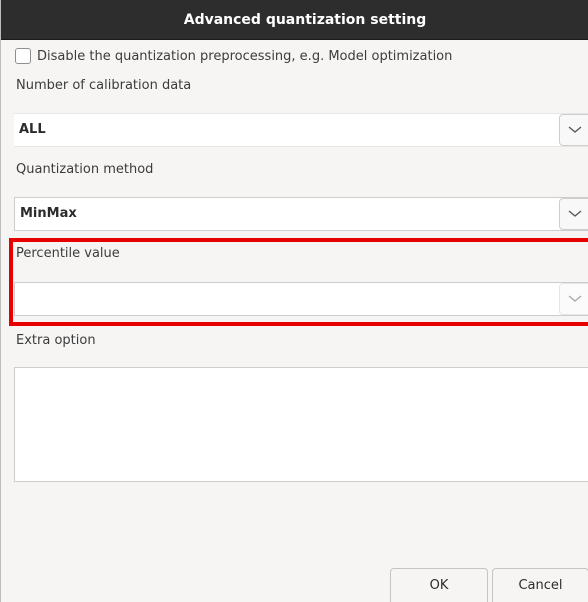 Image resolution: width=588 pixels, height=602 pixels. I want to click on calibration-data-combo: ALL, so click(301, 130).